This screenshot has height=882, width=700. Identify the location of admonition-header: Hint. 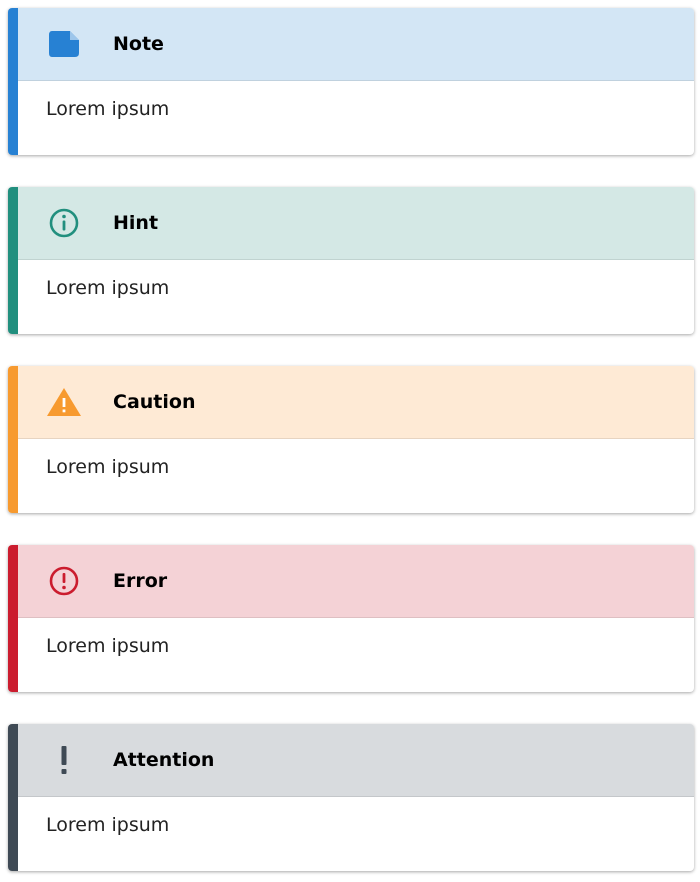
(356, 223).